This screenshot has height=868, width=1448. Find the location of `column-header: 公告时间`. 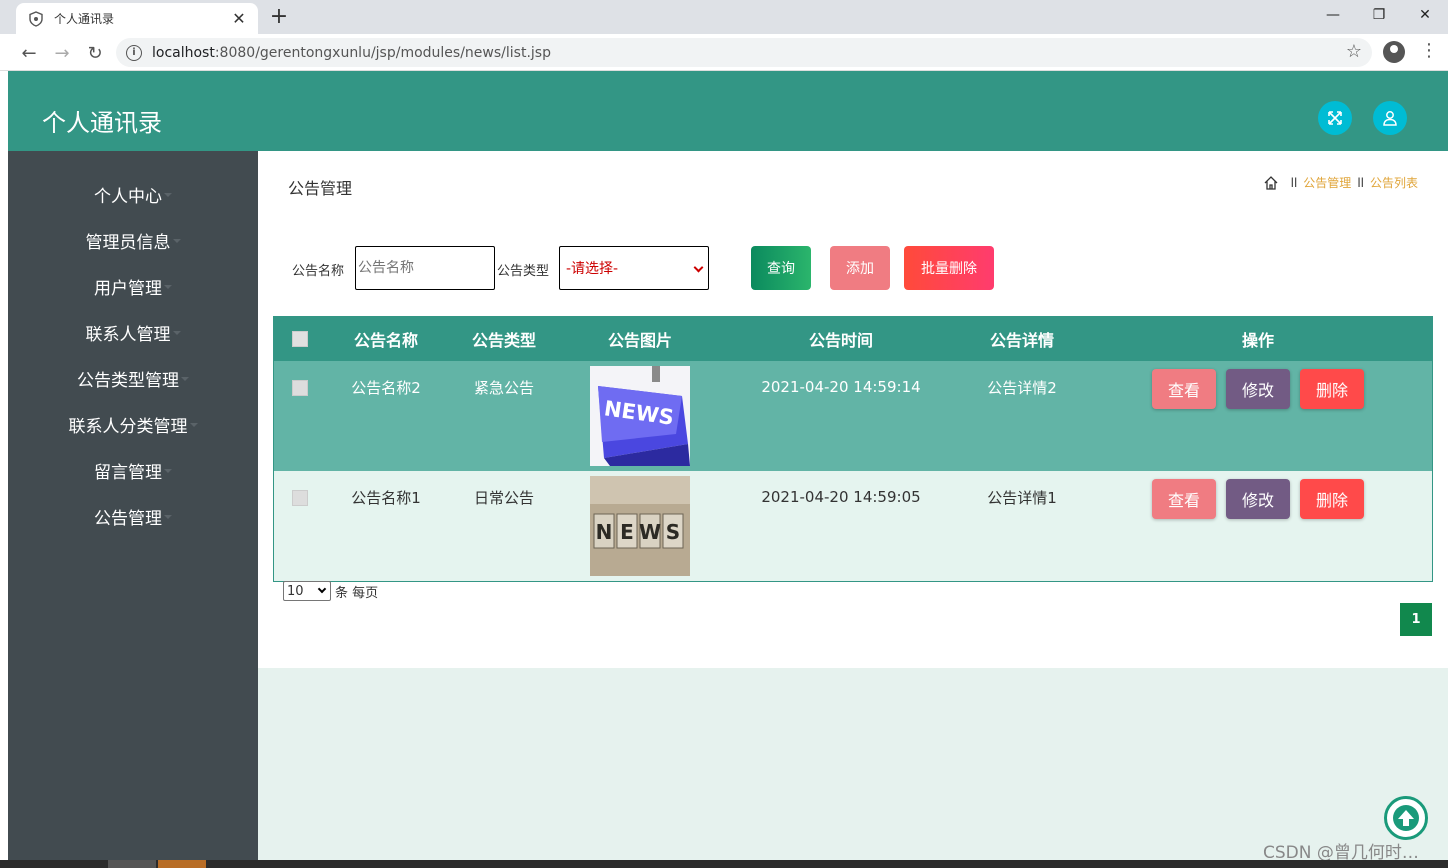

column-header: 公告时间 is located at coordinates (841, 339).